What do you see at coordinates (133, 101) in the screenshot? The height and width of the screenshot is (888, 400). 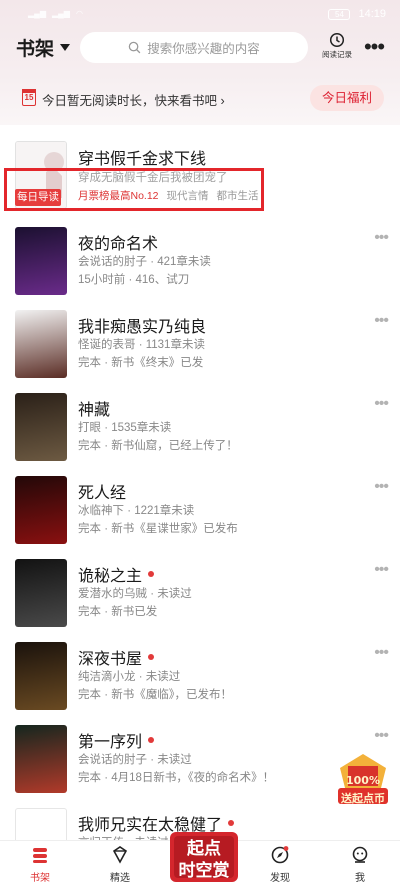 I see `notice-text: 今日暂无阅读时长，快来看书吧 ›` at bounding box center [133, 101].